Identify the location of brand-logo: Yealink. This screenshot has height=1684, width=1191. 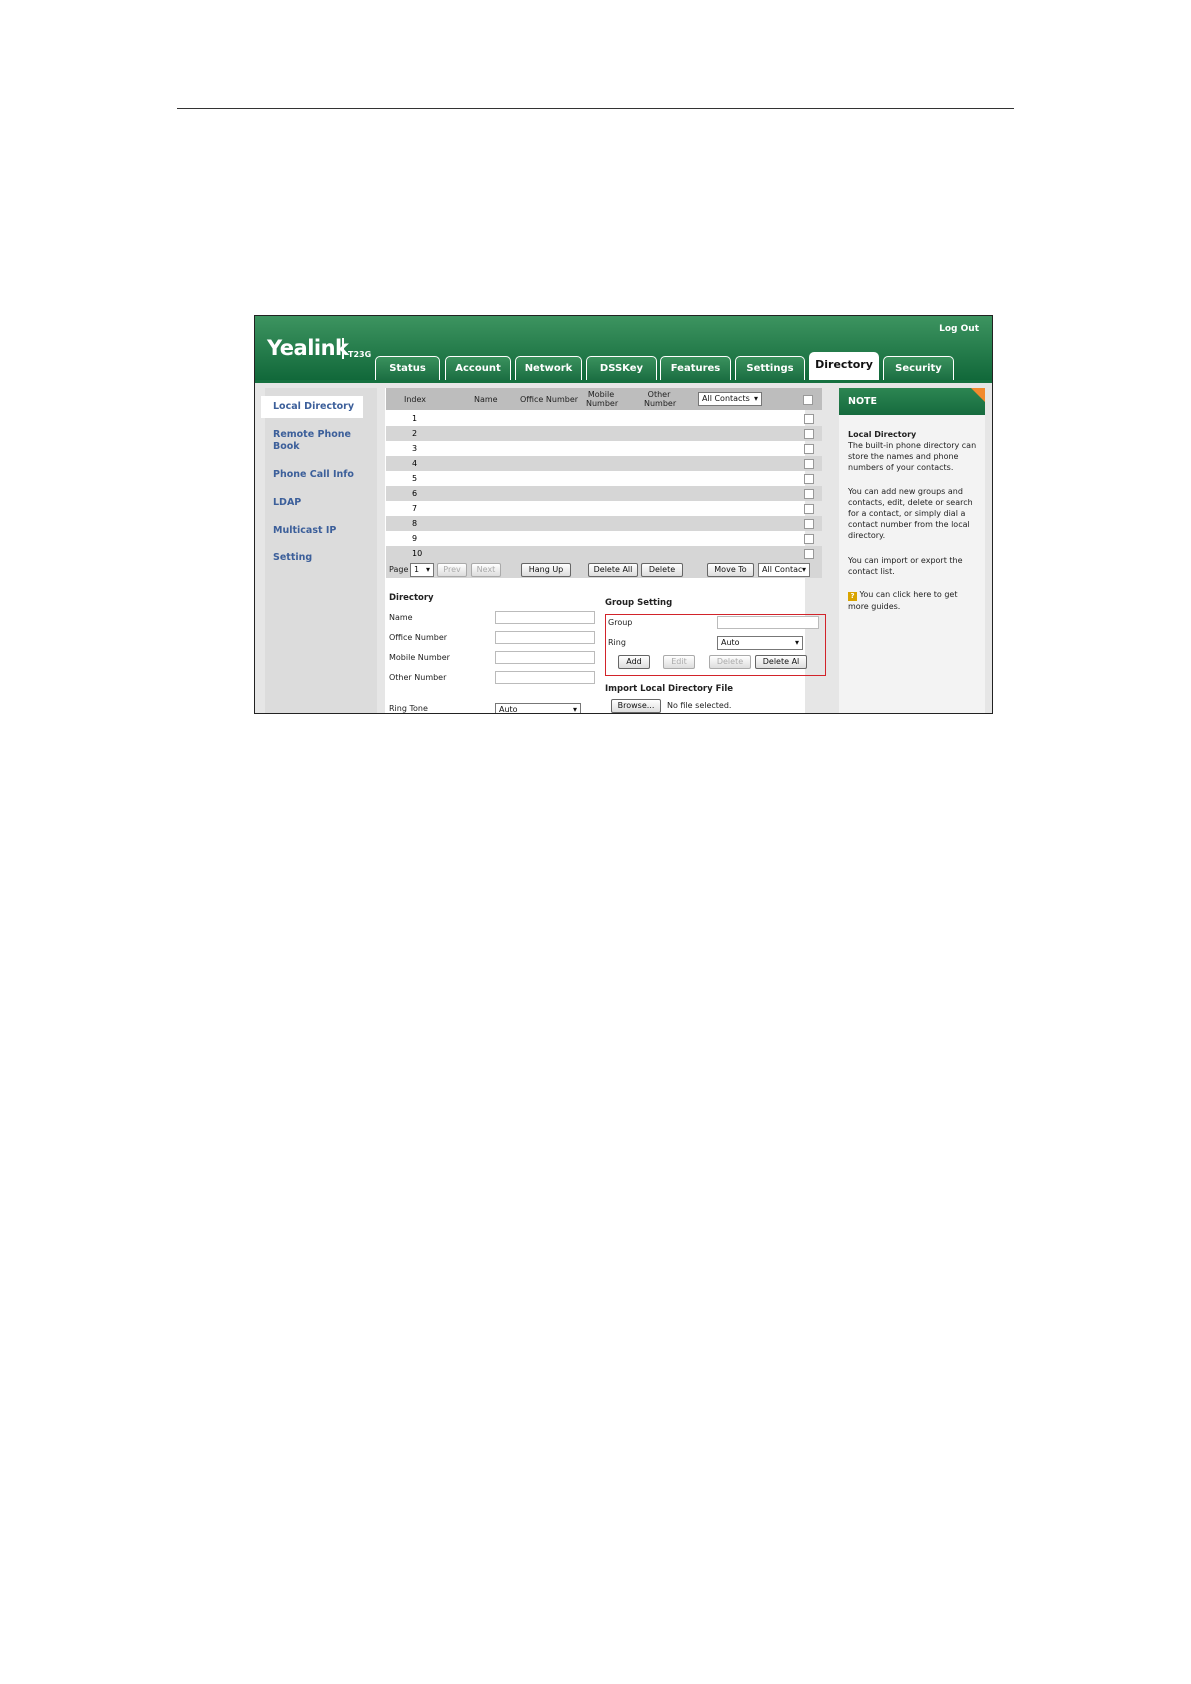
(308, 348).